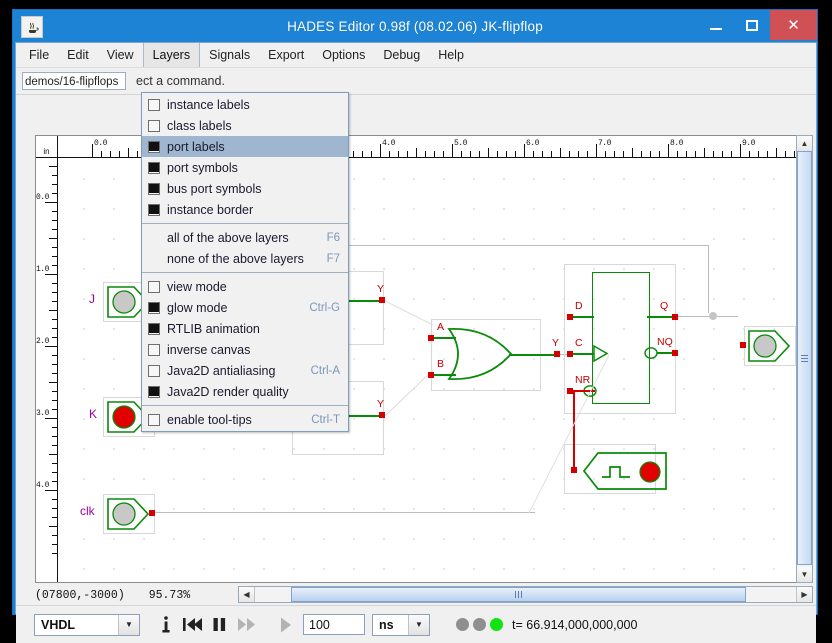 This screenshot has height=643, width=832. What do you see at coordinates (210, 209) in the screenshot?
I see `menu-item-label: instance border` at bounding box center [210, 209].